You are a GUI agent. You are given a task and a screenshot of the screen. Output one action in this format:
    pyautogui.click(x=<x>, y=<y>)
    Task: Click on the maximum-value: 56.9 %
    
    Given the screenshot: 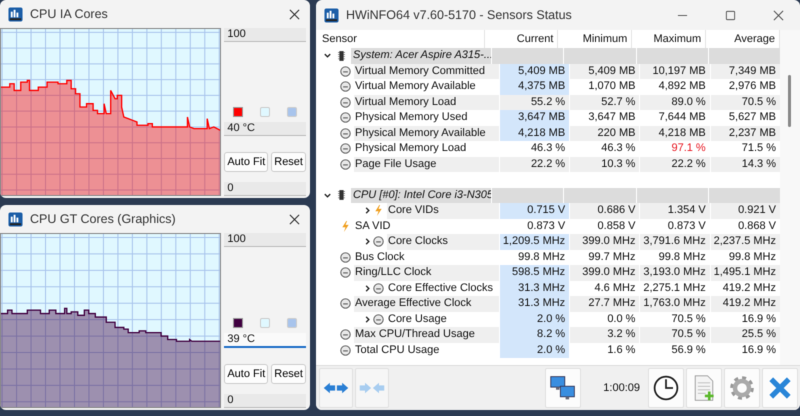 What is the action you would take?
    pyautogui.click(x=674, y=350)
    